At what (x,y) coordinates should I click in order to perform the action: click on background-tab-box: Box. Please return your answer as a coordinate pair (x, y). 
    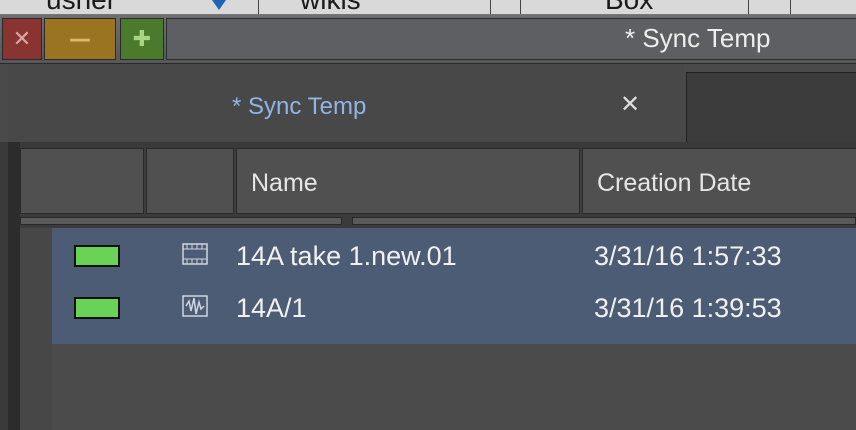
    Looking at the image, I should click on (629, 7).